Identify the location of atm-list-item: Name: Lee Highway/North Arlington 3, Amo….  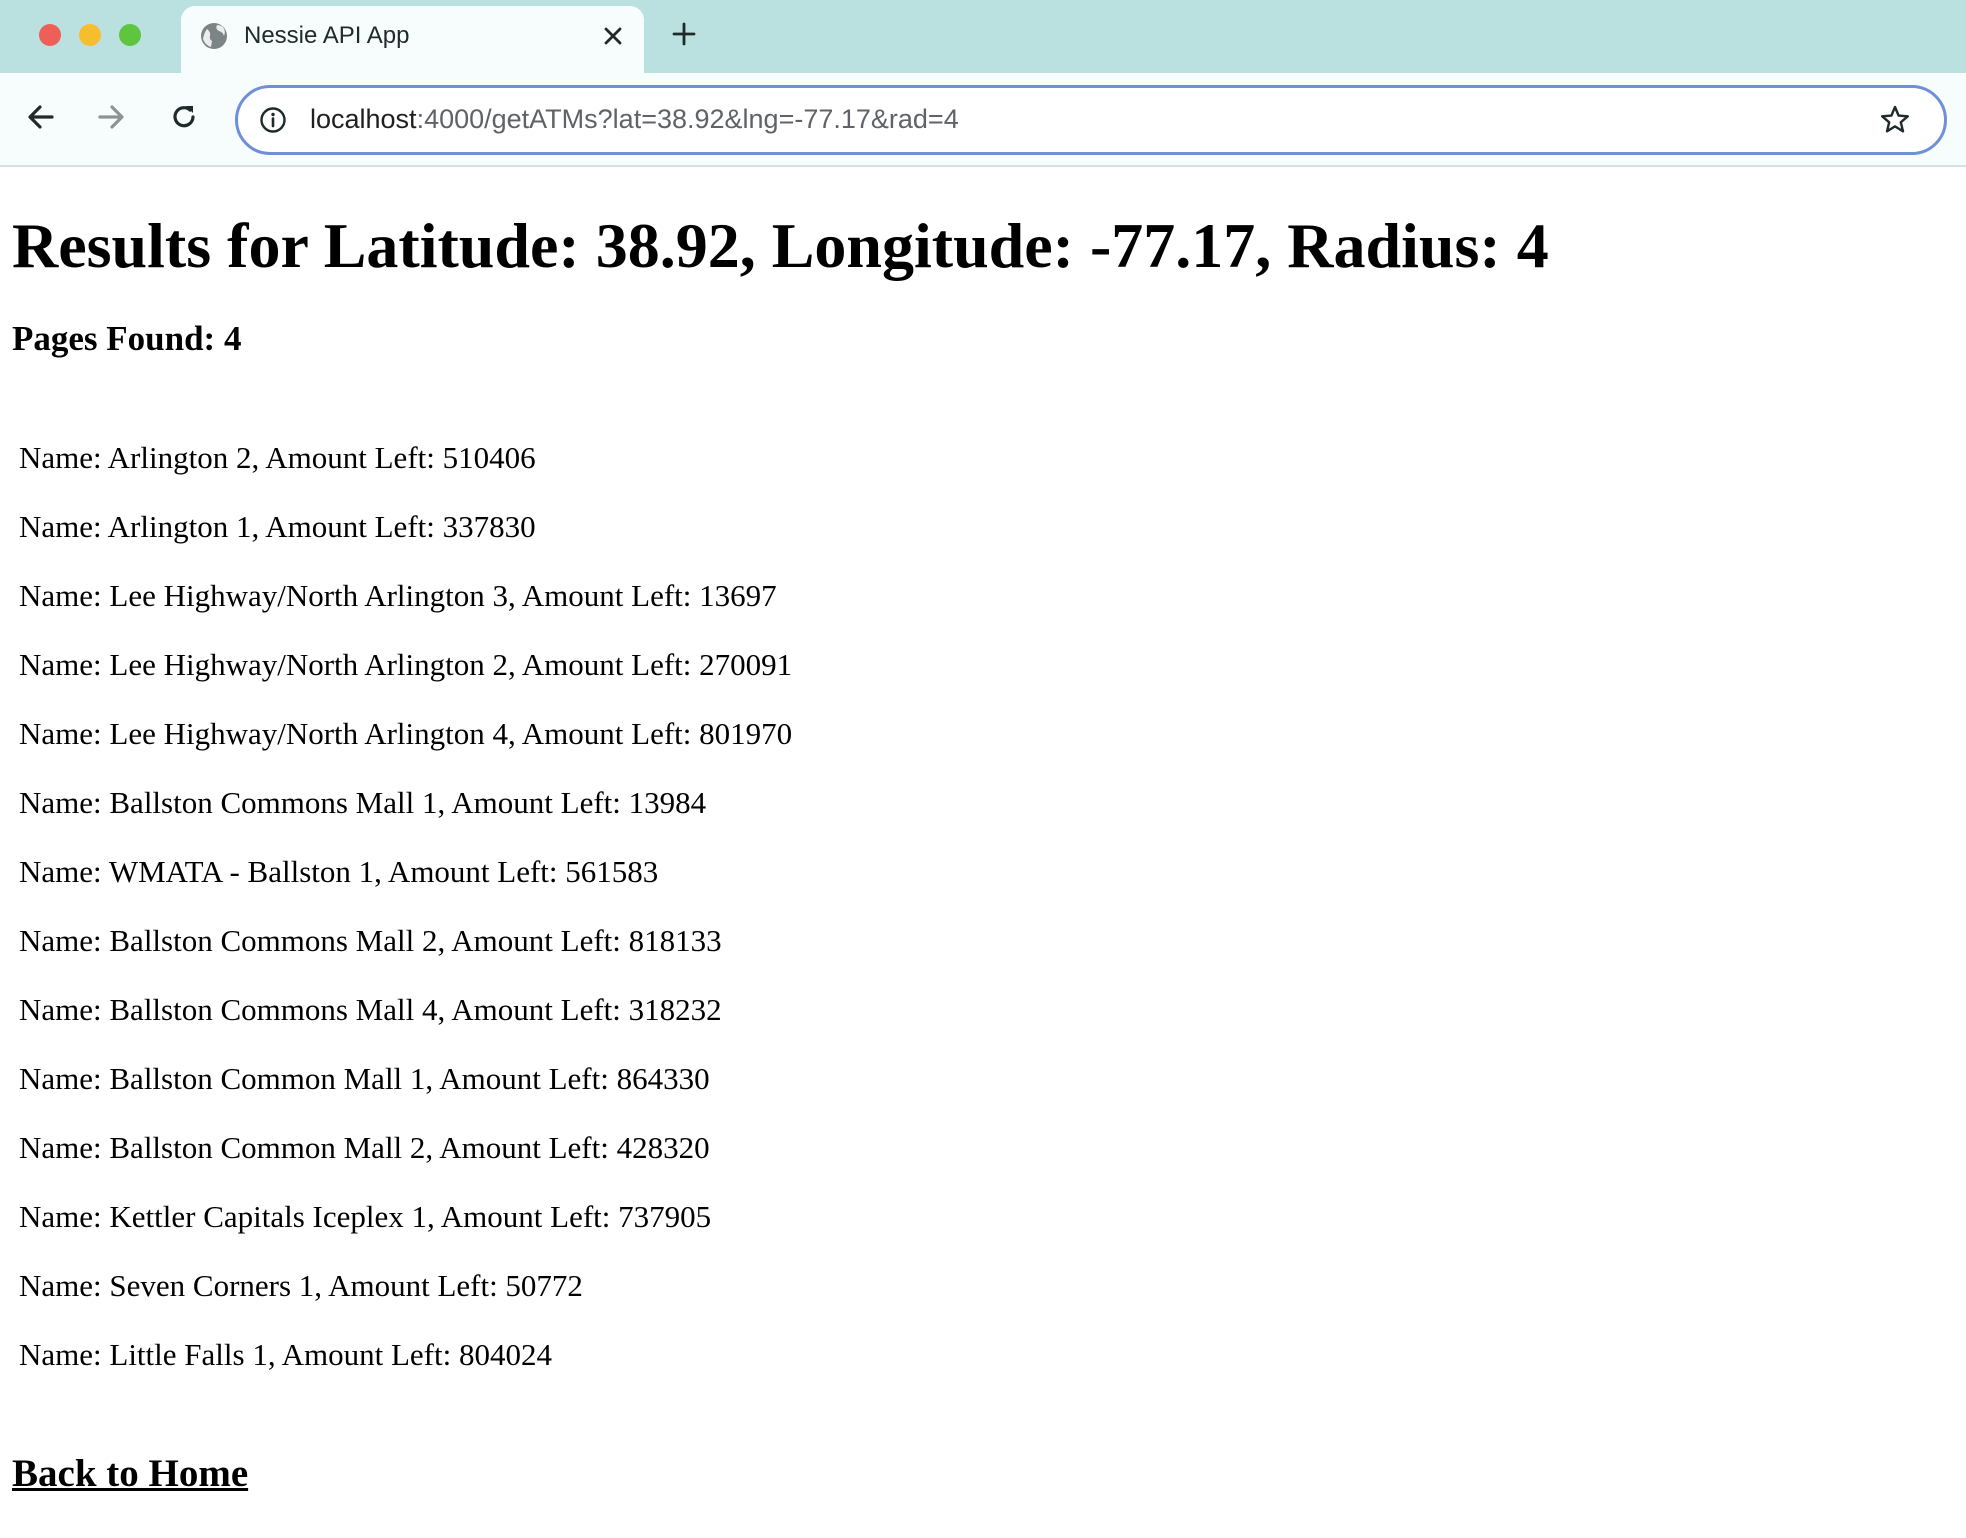
(398, 595).